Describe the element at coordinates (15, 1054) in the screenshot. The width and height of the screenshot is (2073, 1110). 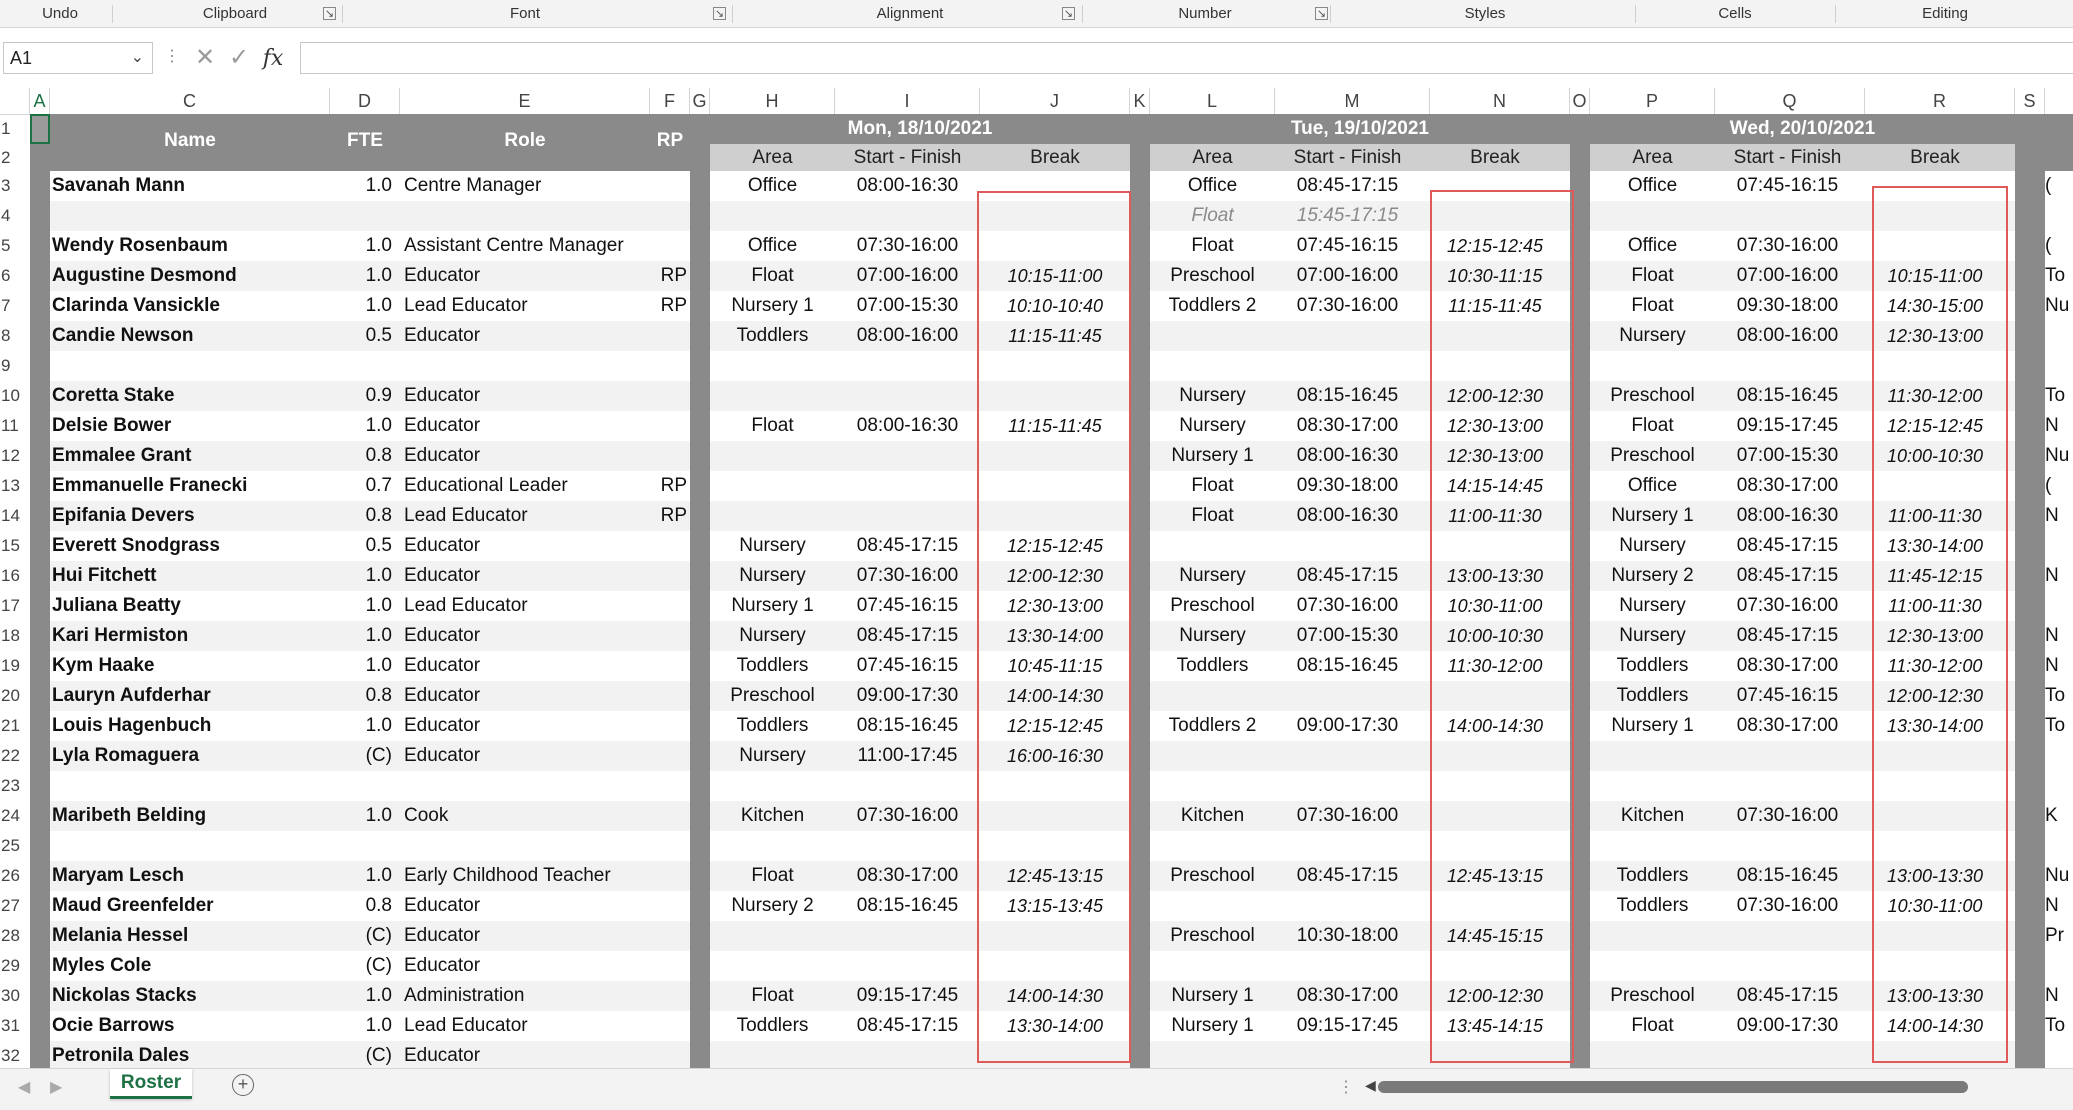
I see `row-header: 32` at that location.